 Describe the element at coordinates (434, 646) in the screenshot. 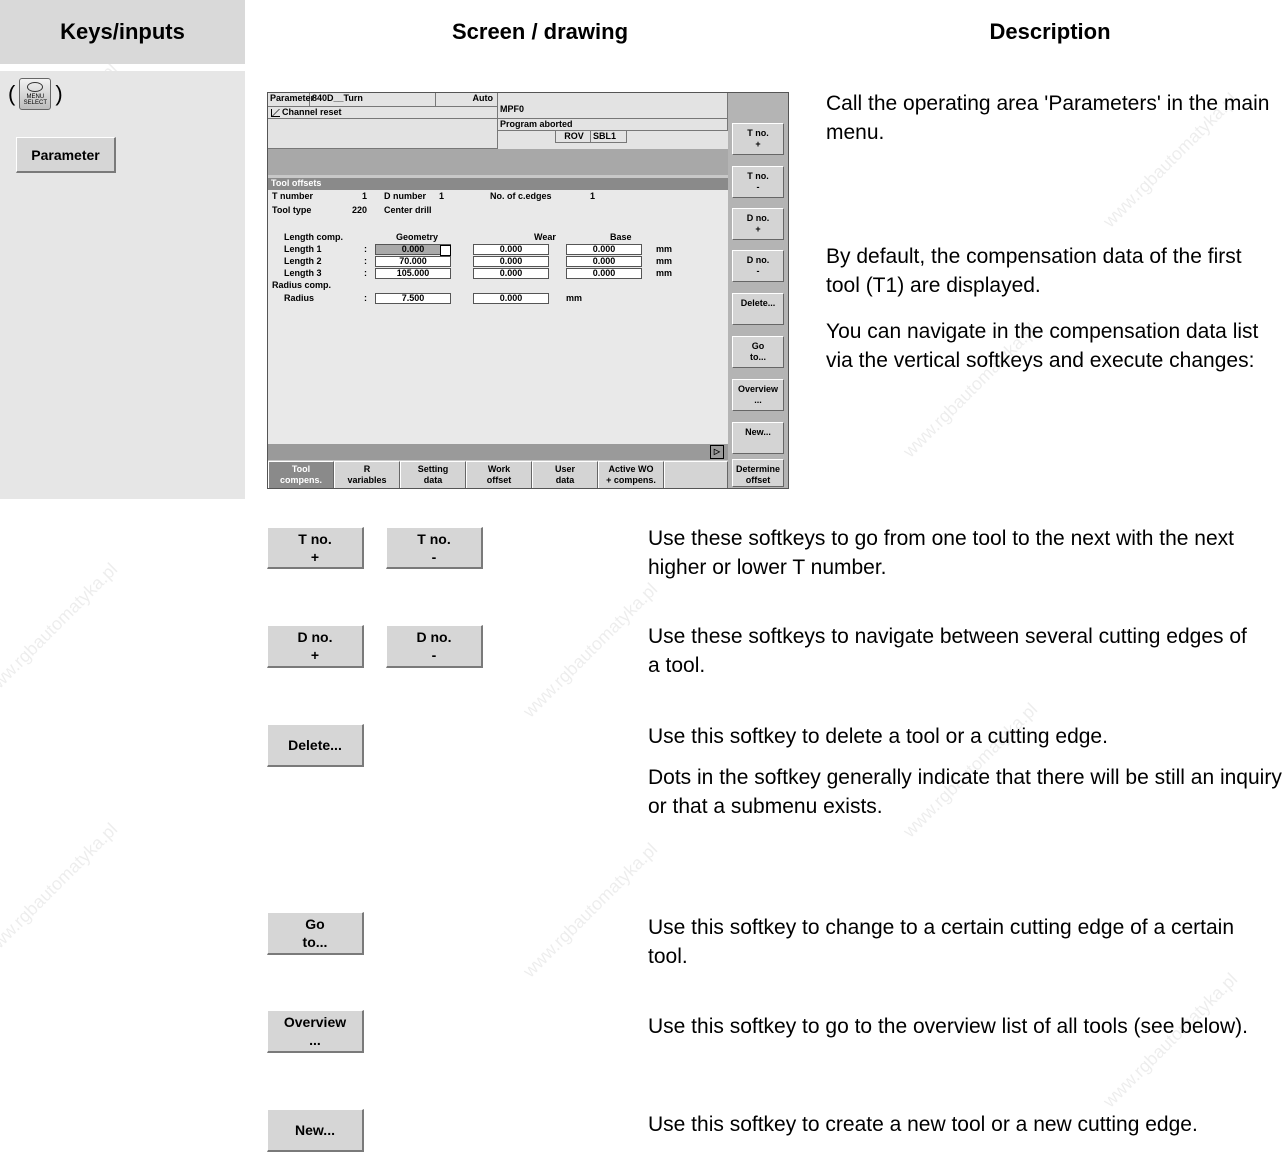

I see `d-no-minus-softkey: D no. -` at that location.